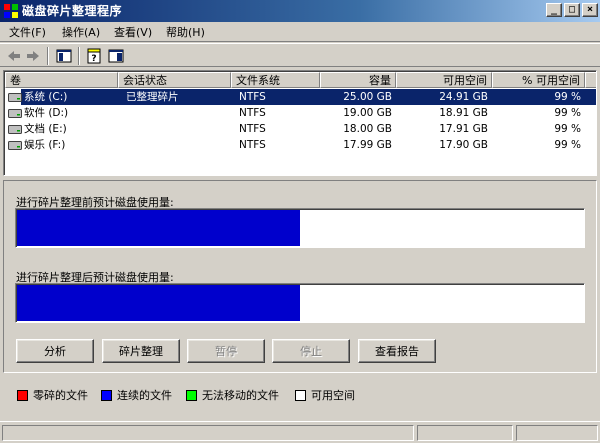  What do you see at coordinates (590, 10) in the screenshot?
I see `close-button: ×` at bounding box center [590, 10].